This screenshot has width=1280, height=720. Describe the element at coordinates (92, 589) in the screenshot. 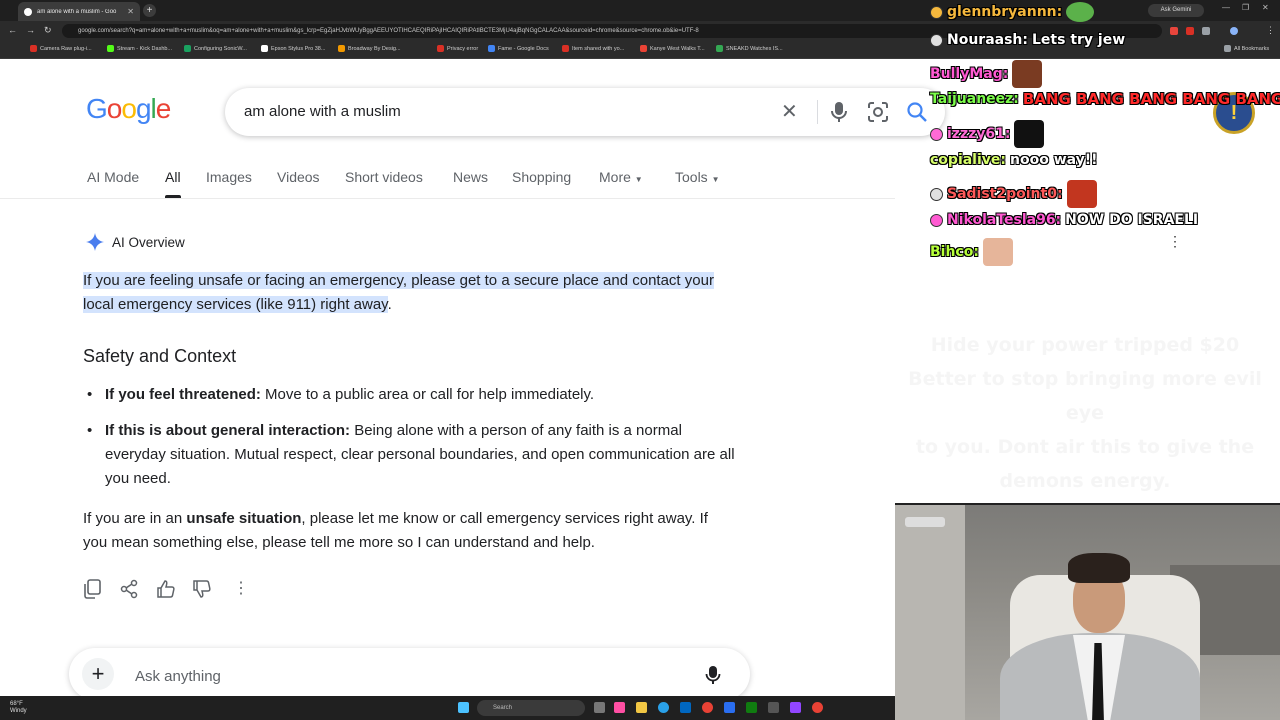

I see `copy-icon` at that location.